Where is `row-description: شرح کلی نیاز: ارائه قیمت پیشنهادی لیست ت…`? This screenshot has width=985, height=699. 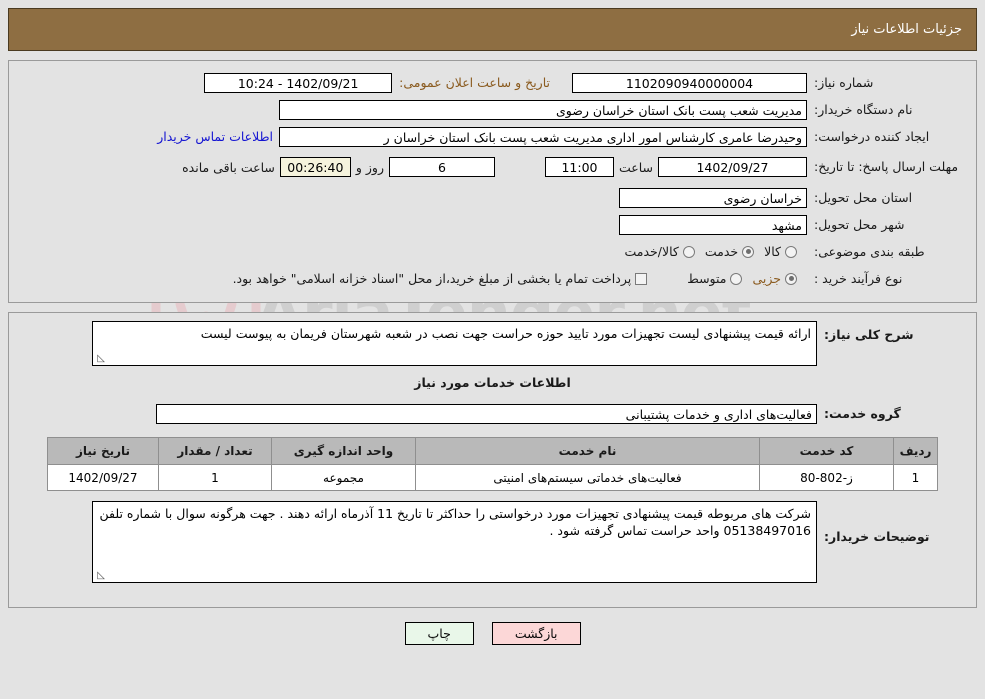
row-description: شرح کلی نیاز: ارائه قیمت پیشنهادی لیست ت… is located at coordinates (492, 343).